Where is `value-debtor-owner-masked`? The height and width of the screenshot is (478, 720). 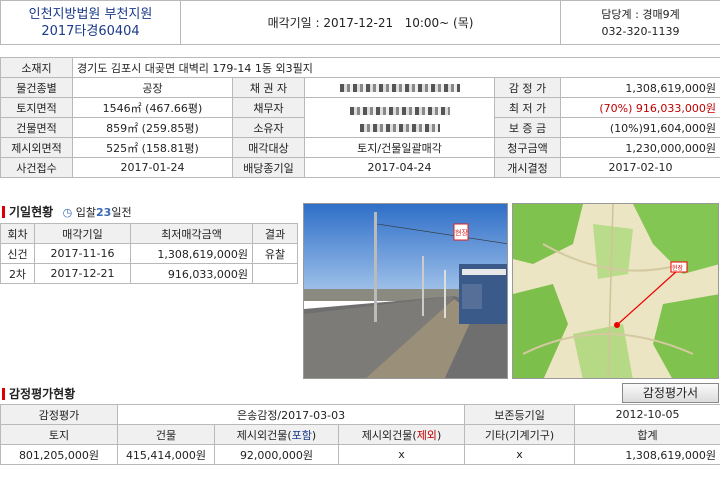
value-debtor-owner-masked is located at coordinates (399, 117).